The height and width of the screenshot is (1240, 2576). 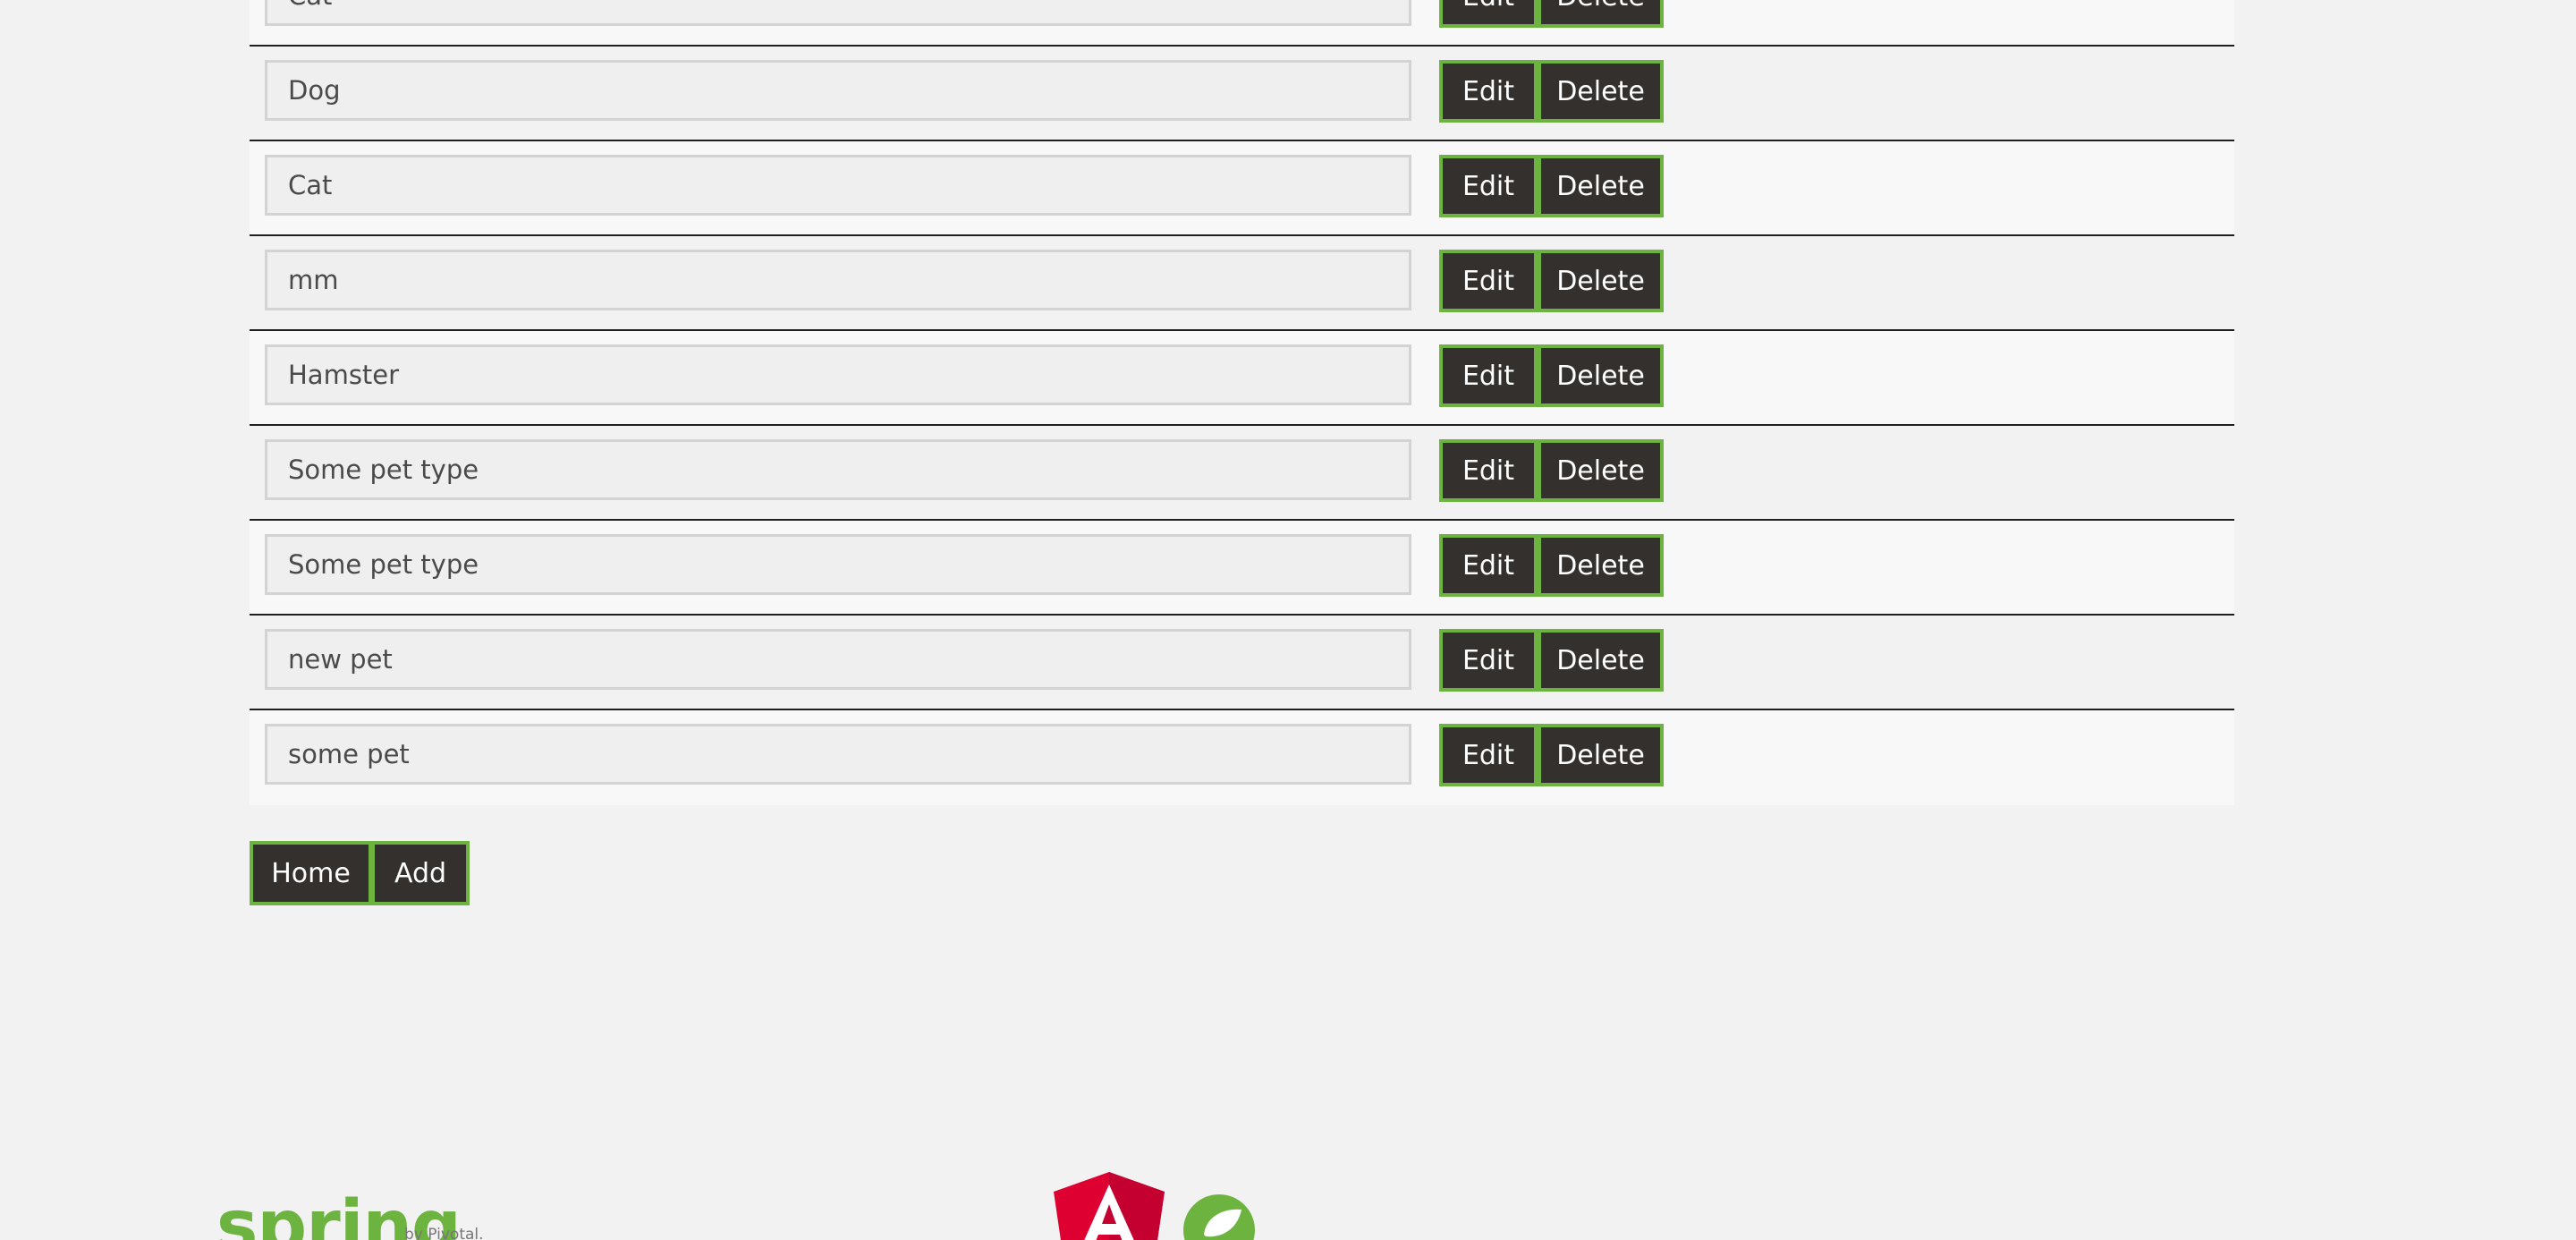 I want to click on angular-logo-icon, so click(x=1109, y=1206).